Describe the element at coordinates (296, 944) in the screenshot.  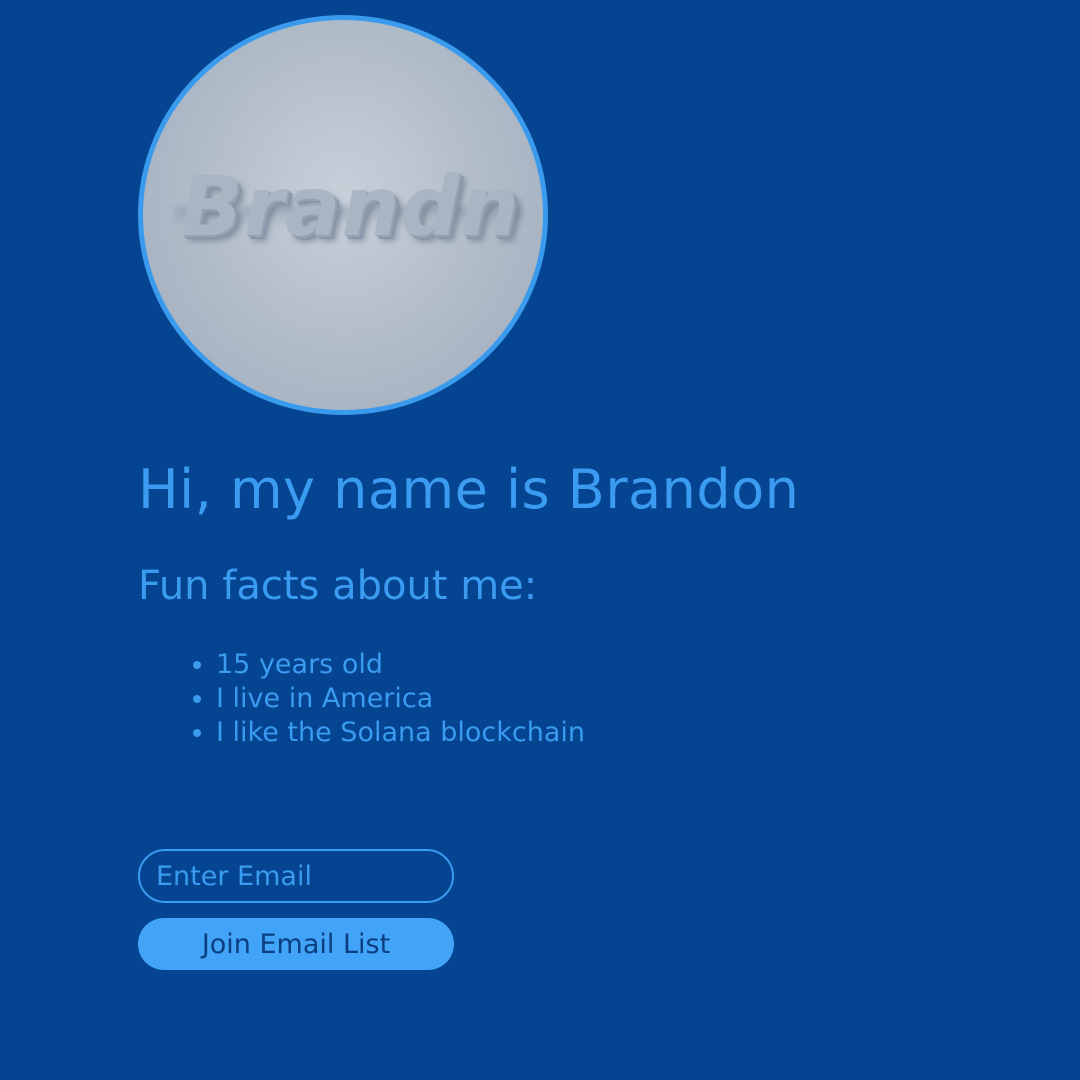
I see `join-email-list-button: Join Email List` at that location.